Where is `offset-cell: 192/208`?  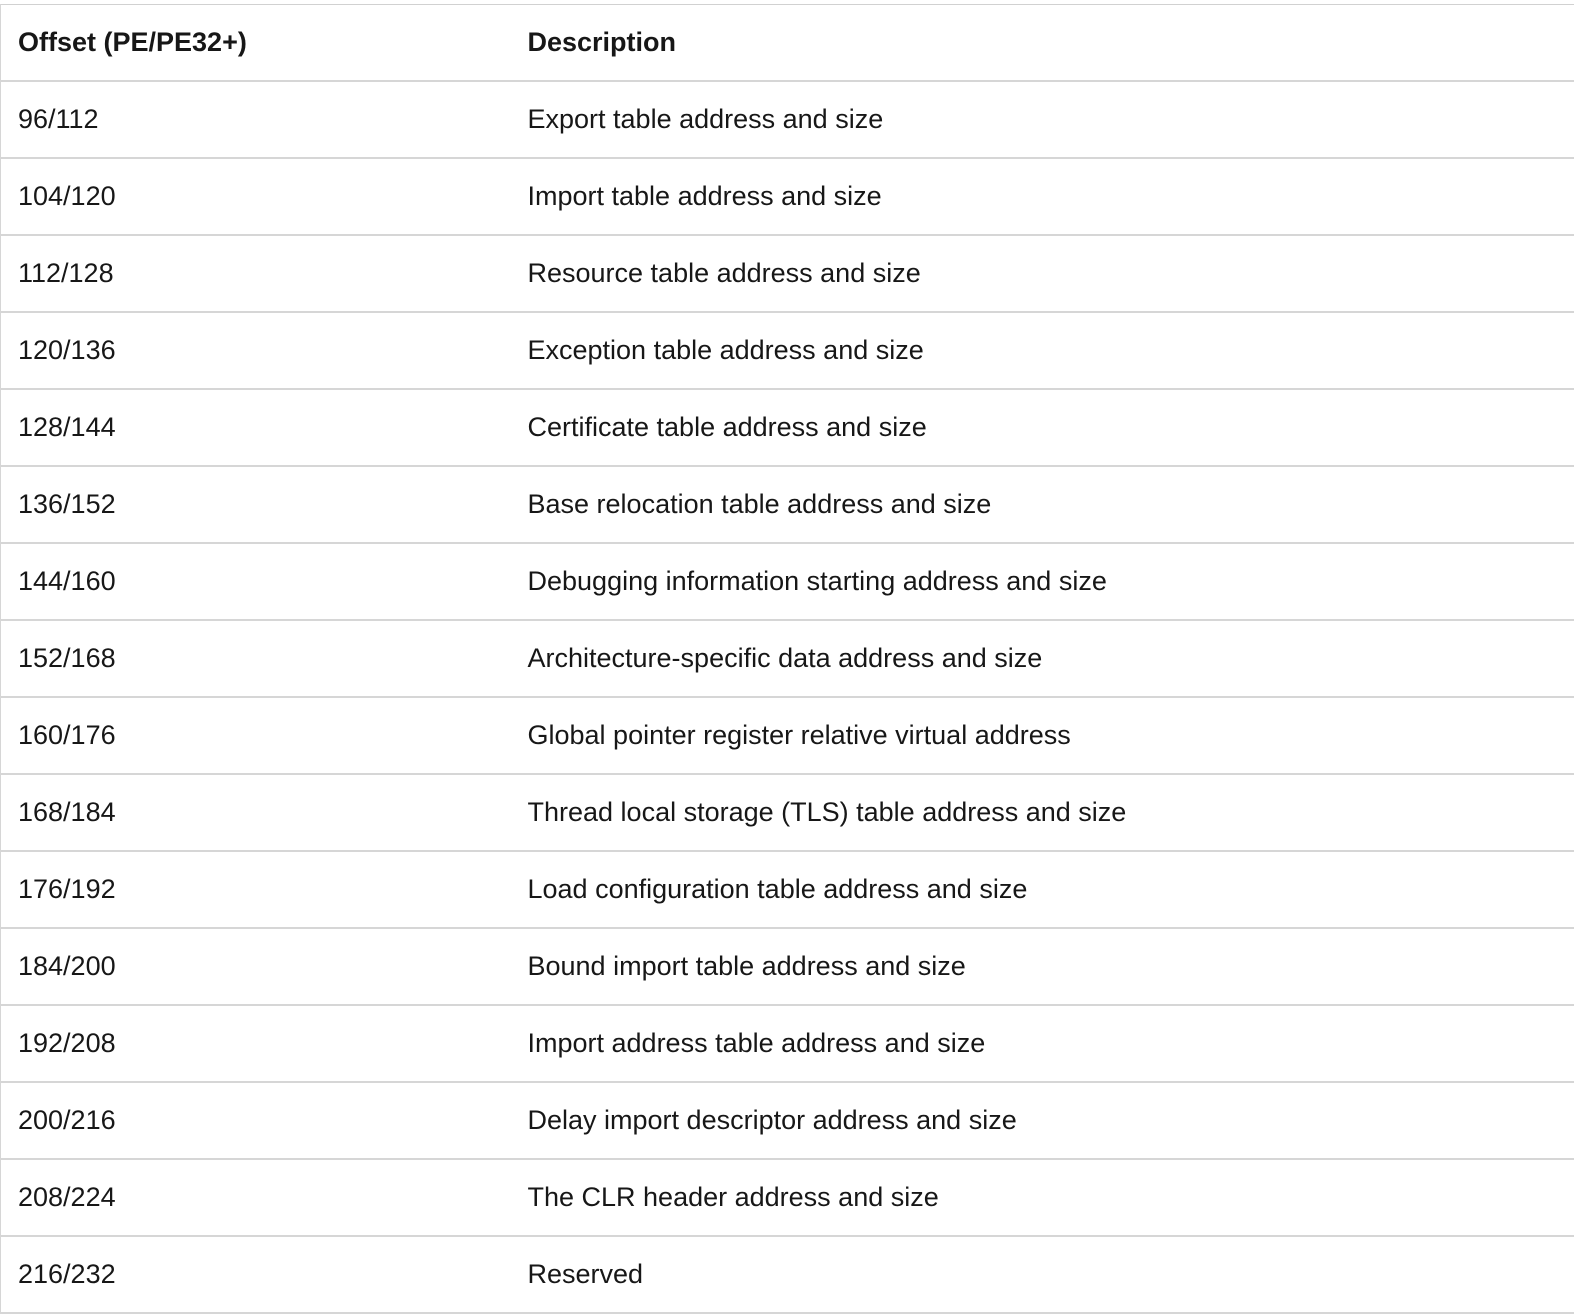 offset-cell: 192/208 is located at coordinates (256, 1043).